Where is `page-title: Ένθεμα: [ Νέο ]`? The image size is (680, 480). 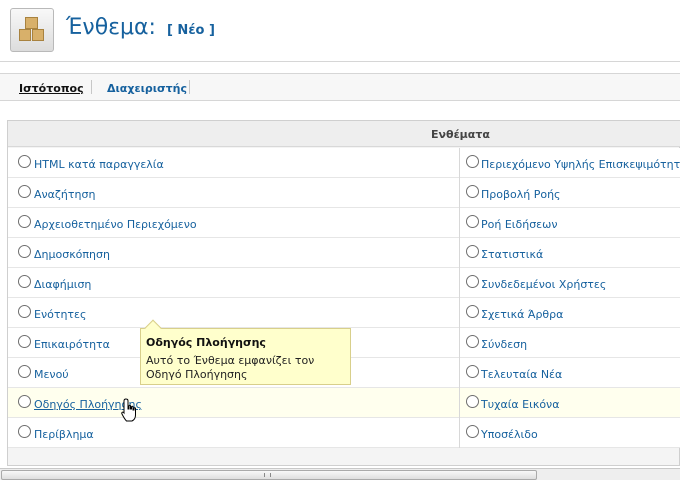
page-title: Ένθεμα: [ Νέο ] is located at coordinates (140, 27).